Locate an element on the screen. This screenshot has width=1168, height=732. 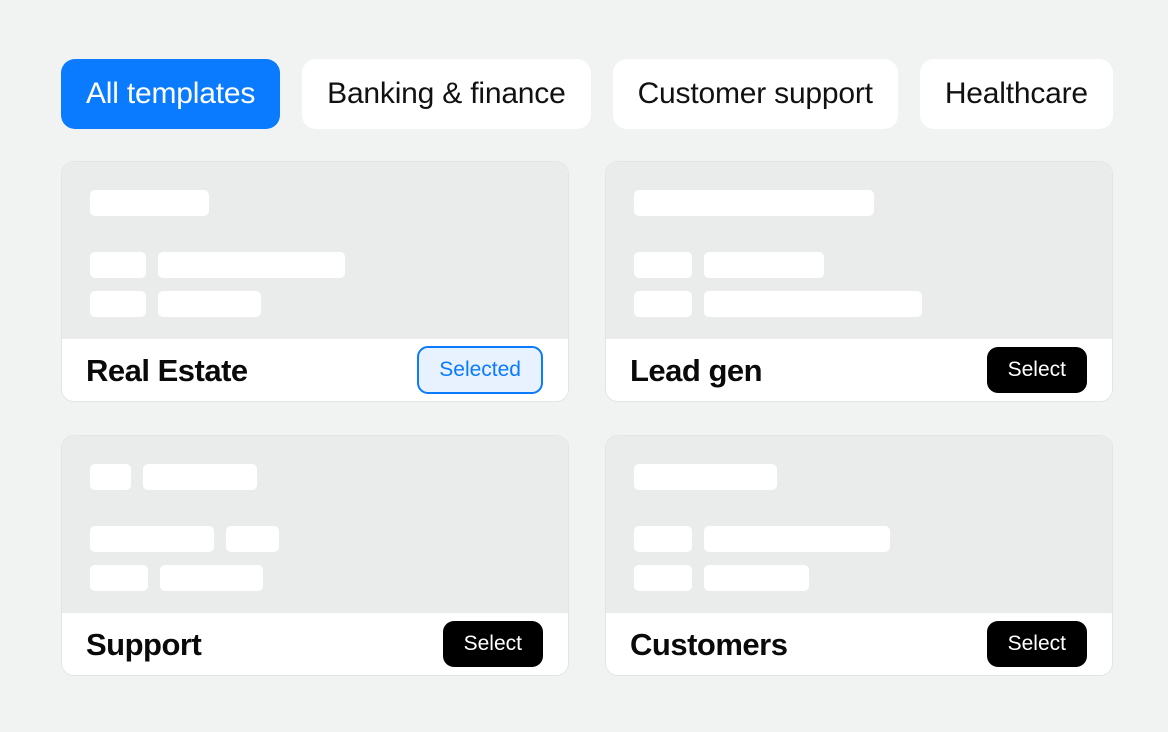
card-footer: Real Estate Selected is located at coordinates (315, 370).